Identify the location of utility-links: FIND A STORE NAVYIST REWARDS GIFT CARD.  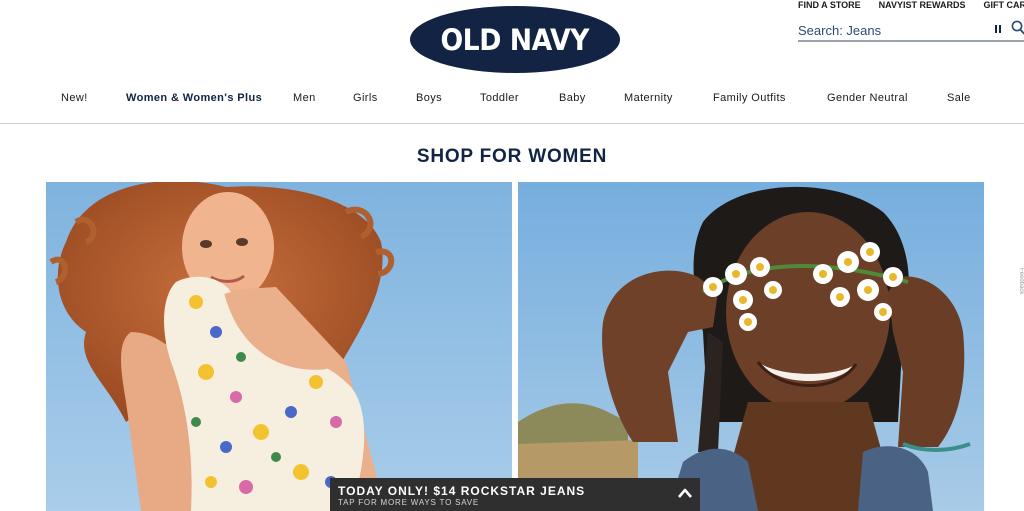
(911, 5).